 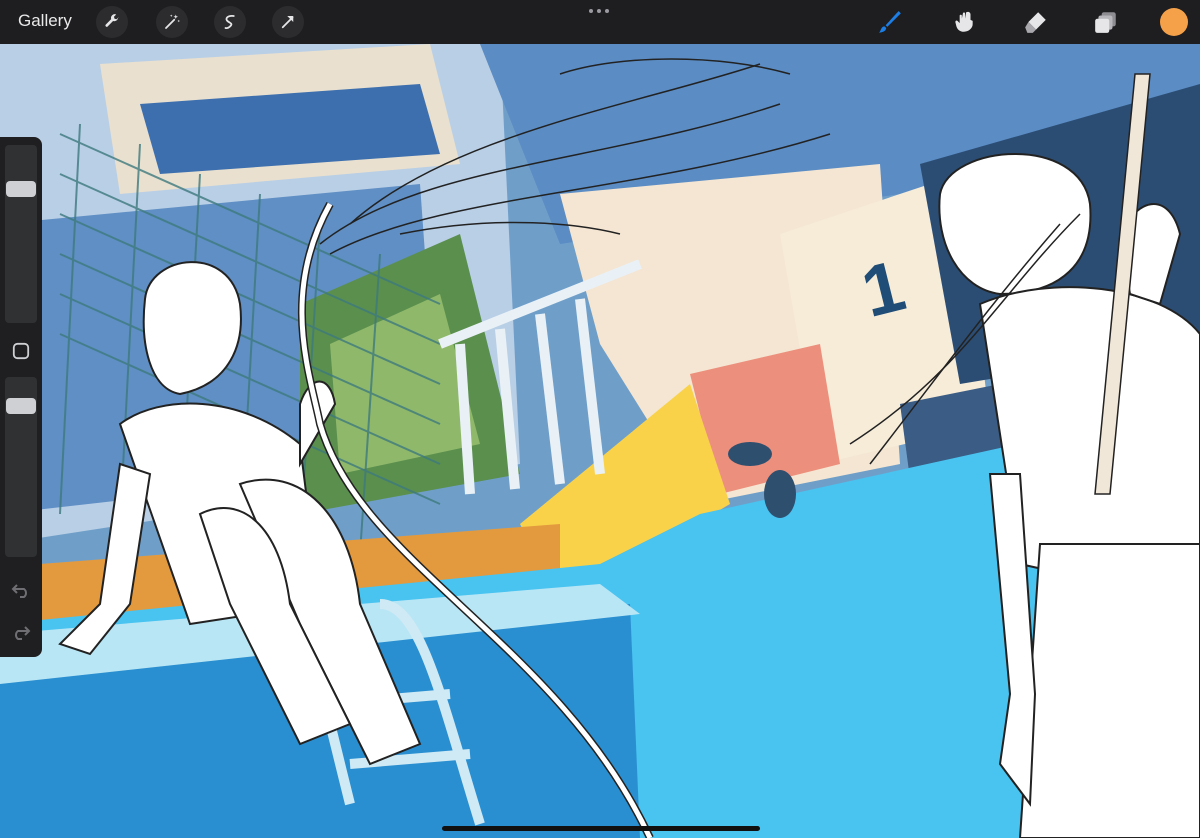 I want to click on adjustments-button, so click(x=172, y=22).